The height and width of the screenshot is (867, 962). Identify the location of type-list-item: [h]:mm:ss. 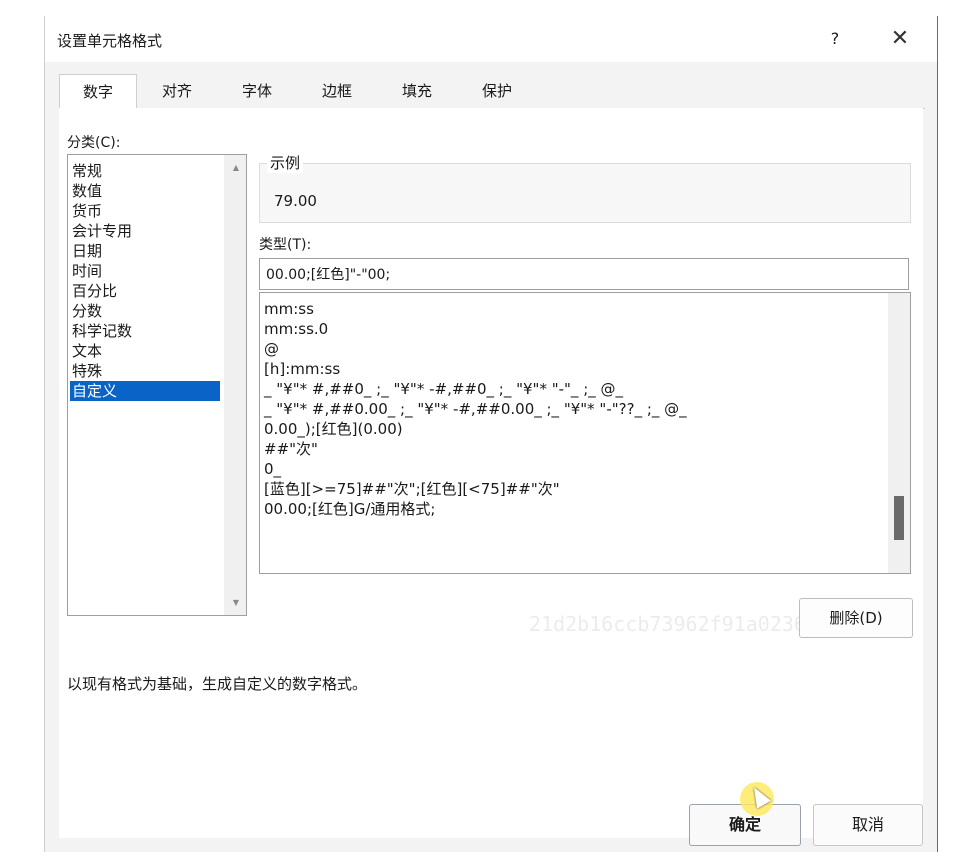
(302, 369).